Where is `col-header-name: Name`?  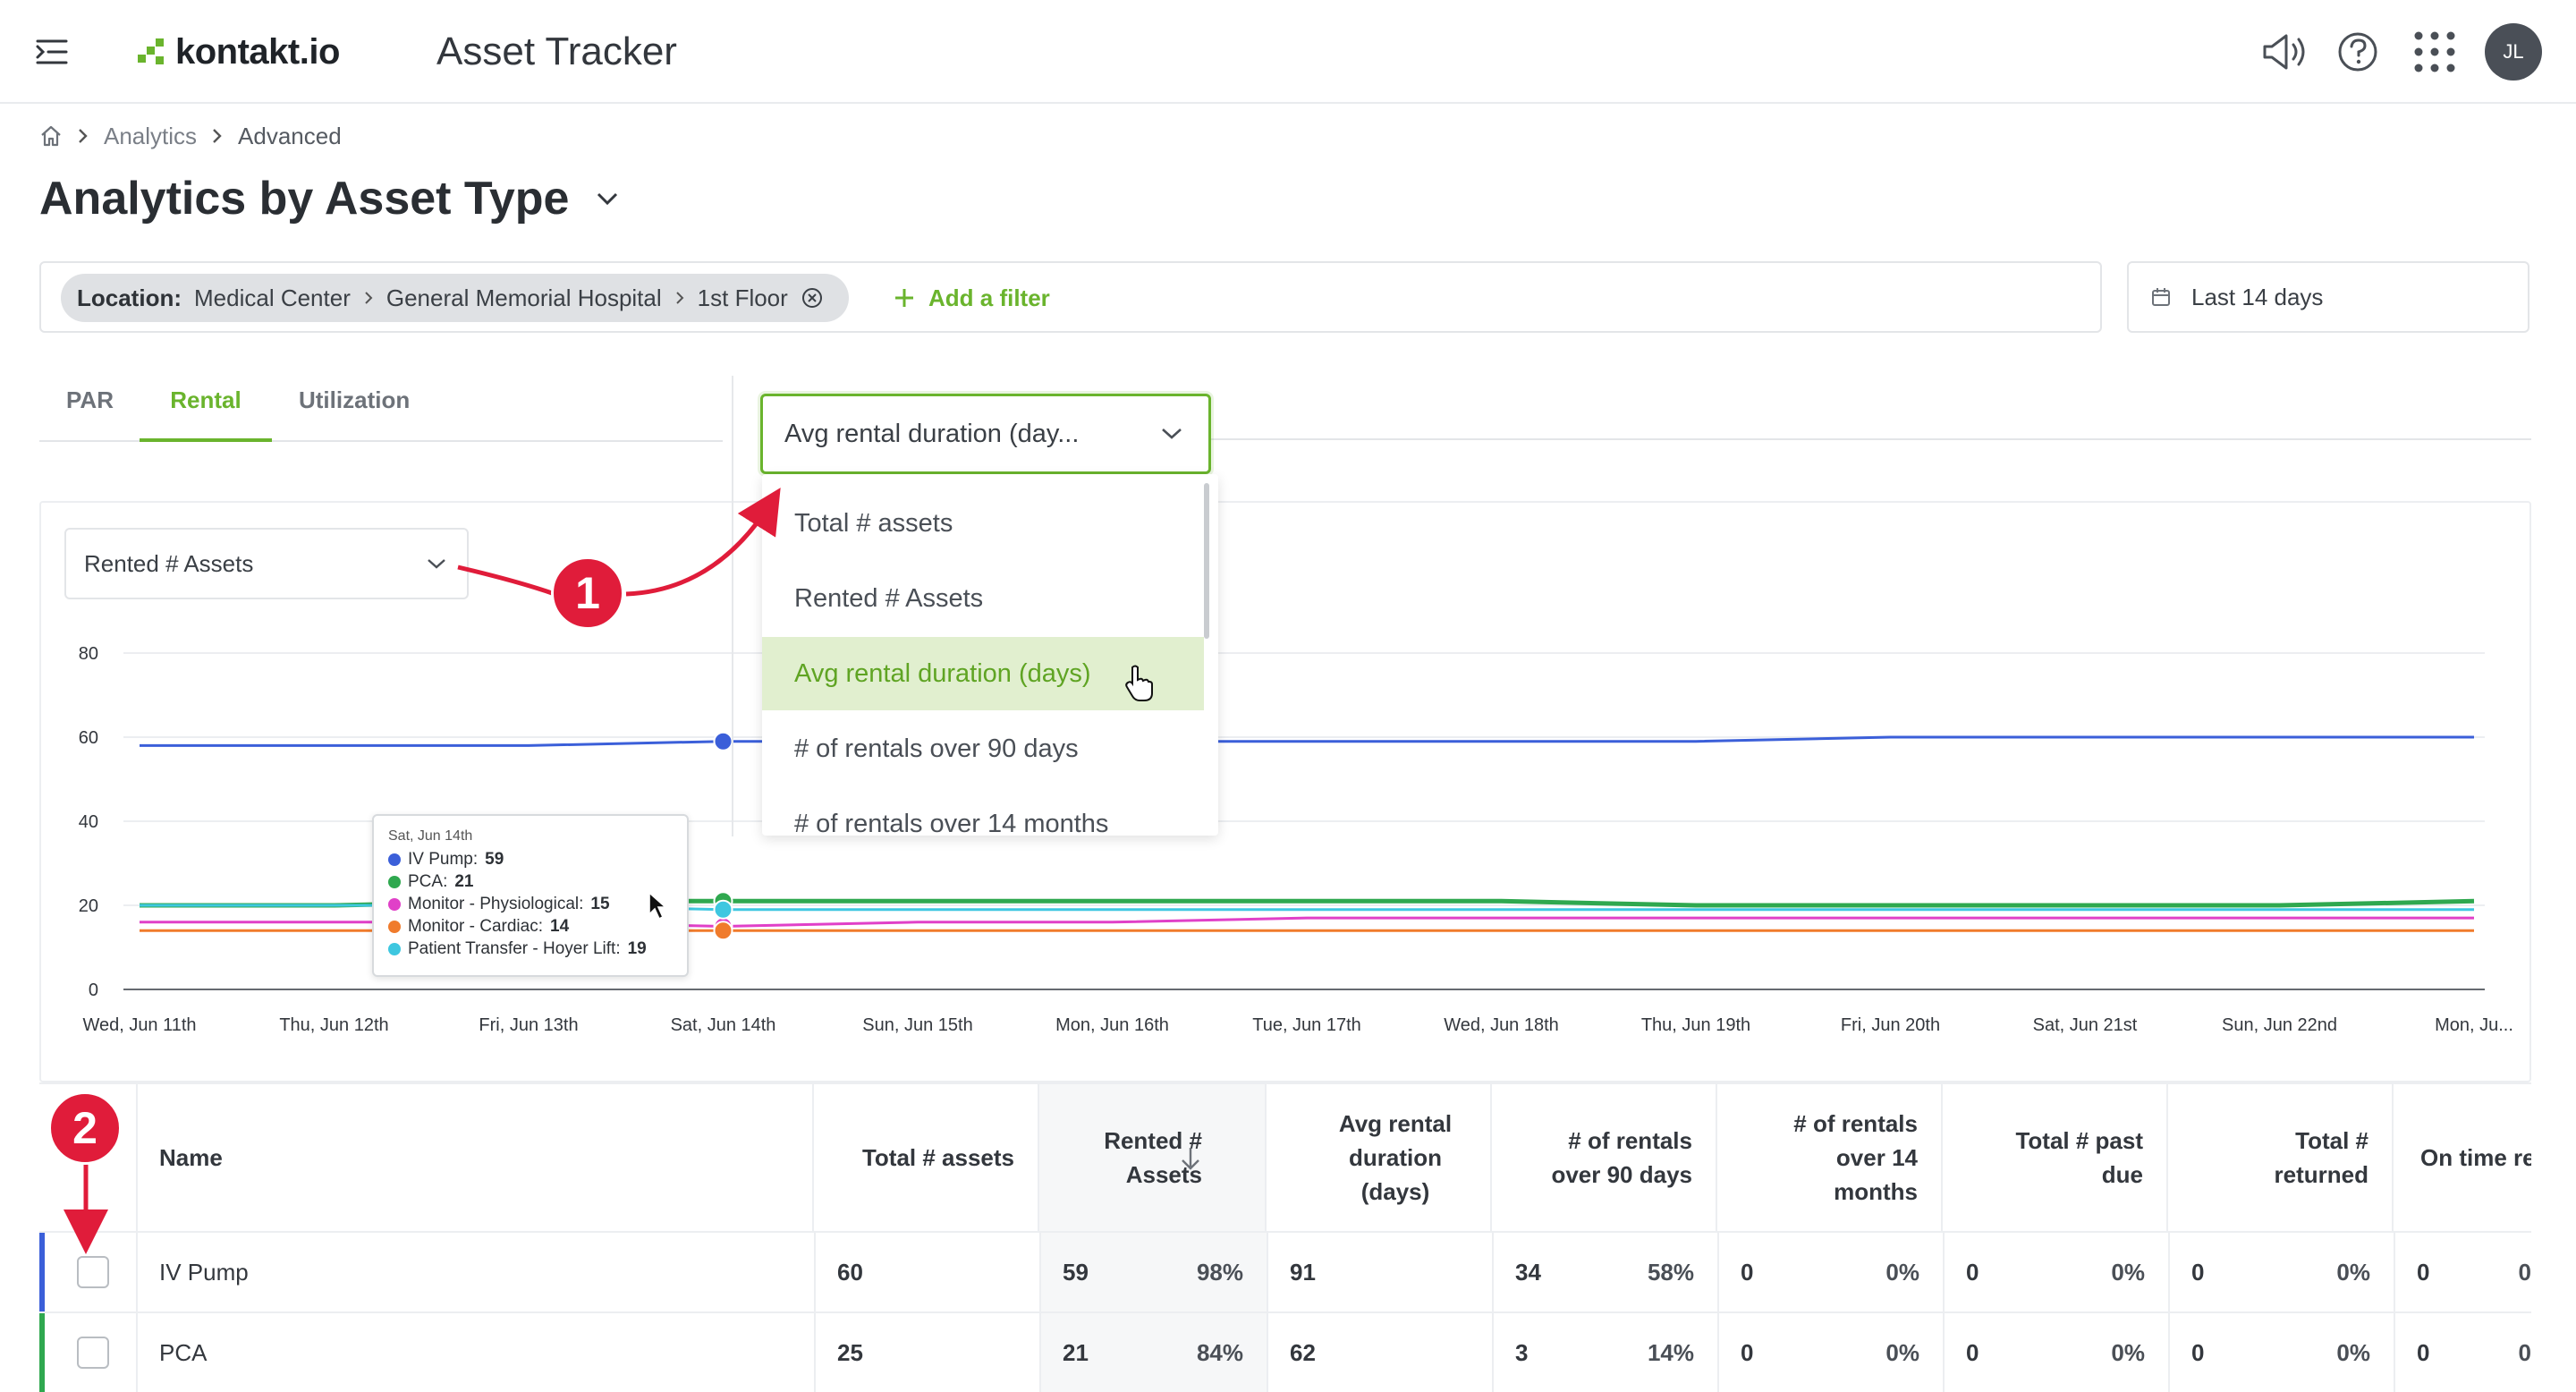
col-header-name: Name is located at coordinates (475, 1157).